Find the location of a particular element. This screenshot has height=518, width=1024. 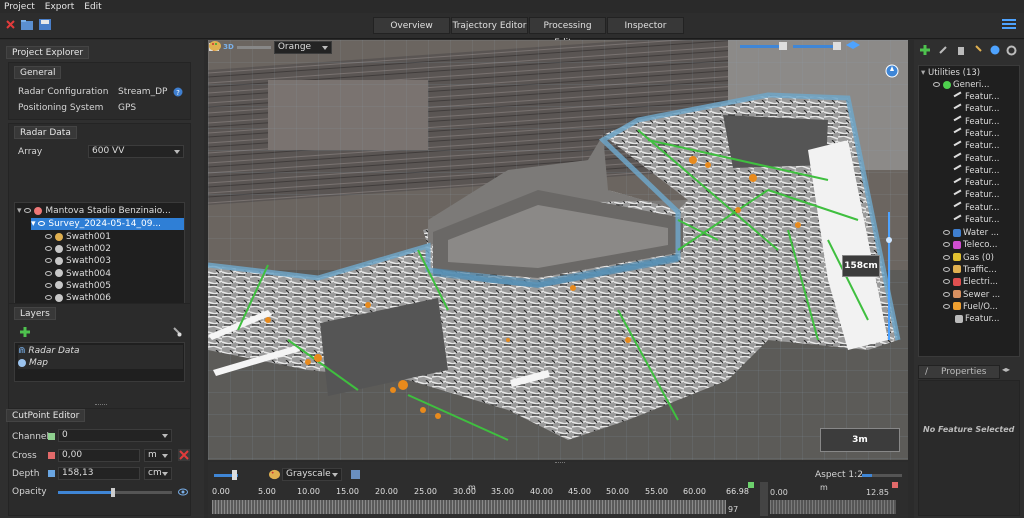

trash-icon is located at coordinates (961, 50).